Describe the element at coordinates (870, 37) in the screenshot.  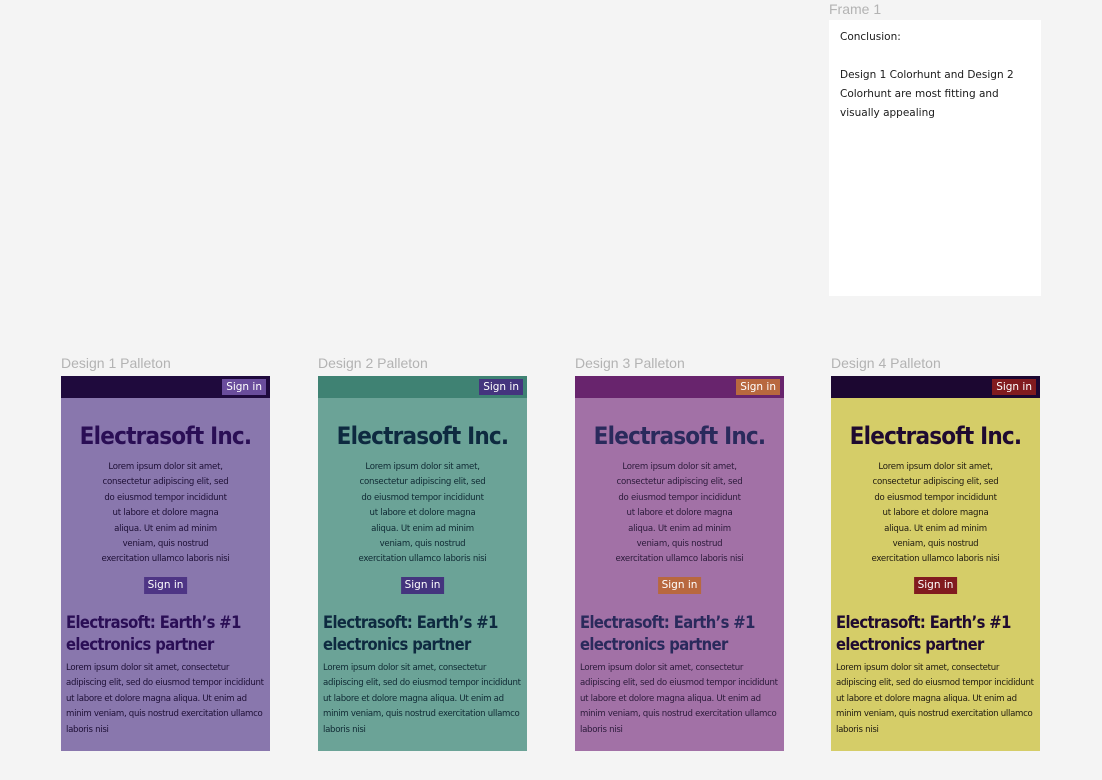
I see `conclusion-heading: Conclusion:` at that location.